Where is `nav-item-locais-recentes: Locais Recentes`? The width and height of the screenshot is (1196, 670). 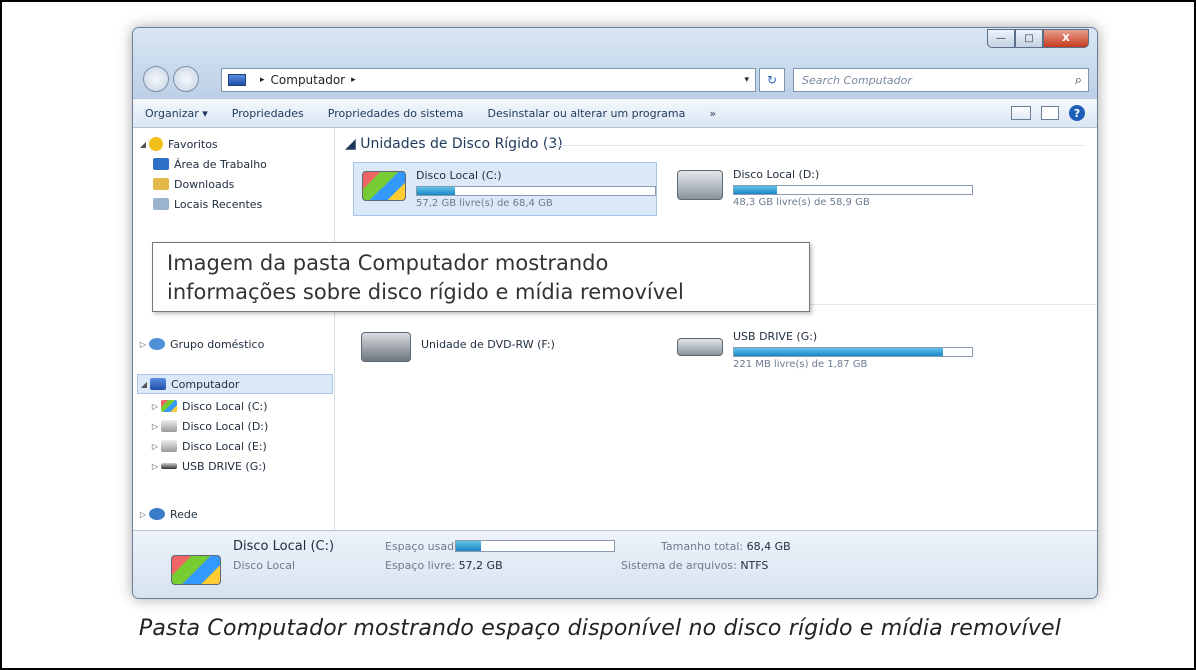
nav-item-locais-recentes: Locais Recentes is located at coordinates (207, 204).